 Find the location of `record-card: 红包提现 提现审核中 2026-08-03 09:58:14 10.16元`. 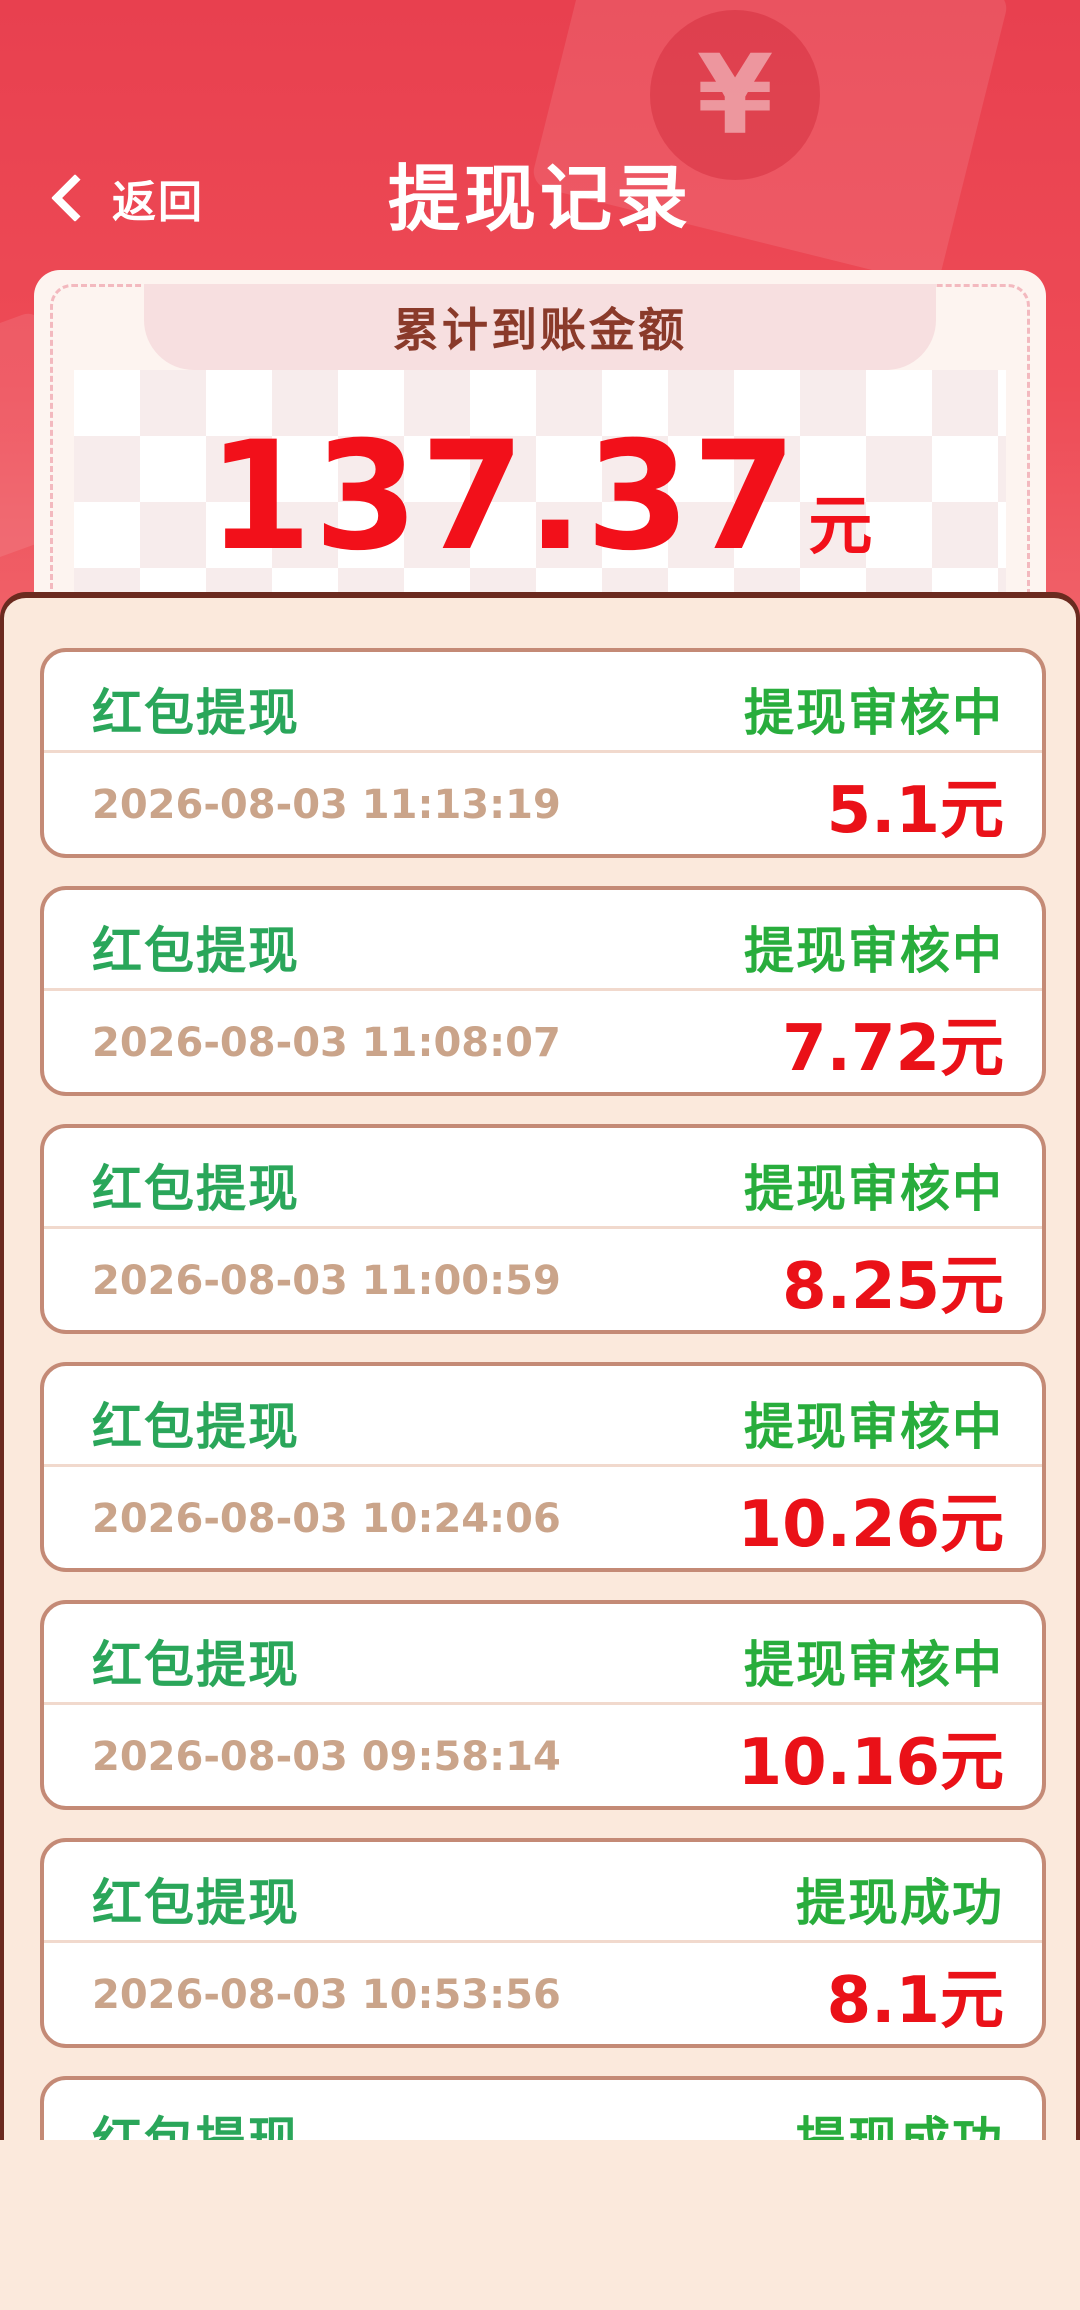

record-card: 红包提现 提现审核中 2026-08-03 09:58:14 10.16元 is located at coordinates (543, 1705).